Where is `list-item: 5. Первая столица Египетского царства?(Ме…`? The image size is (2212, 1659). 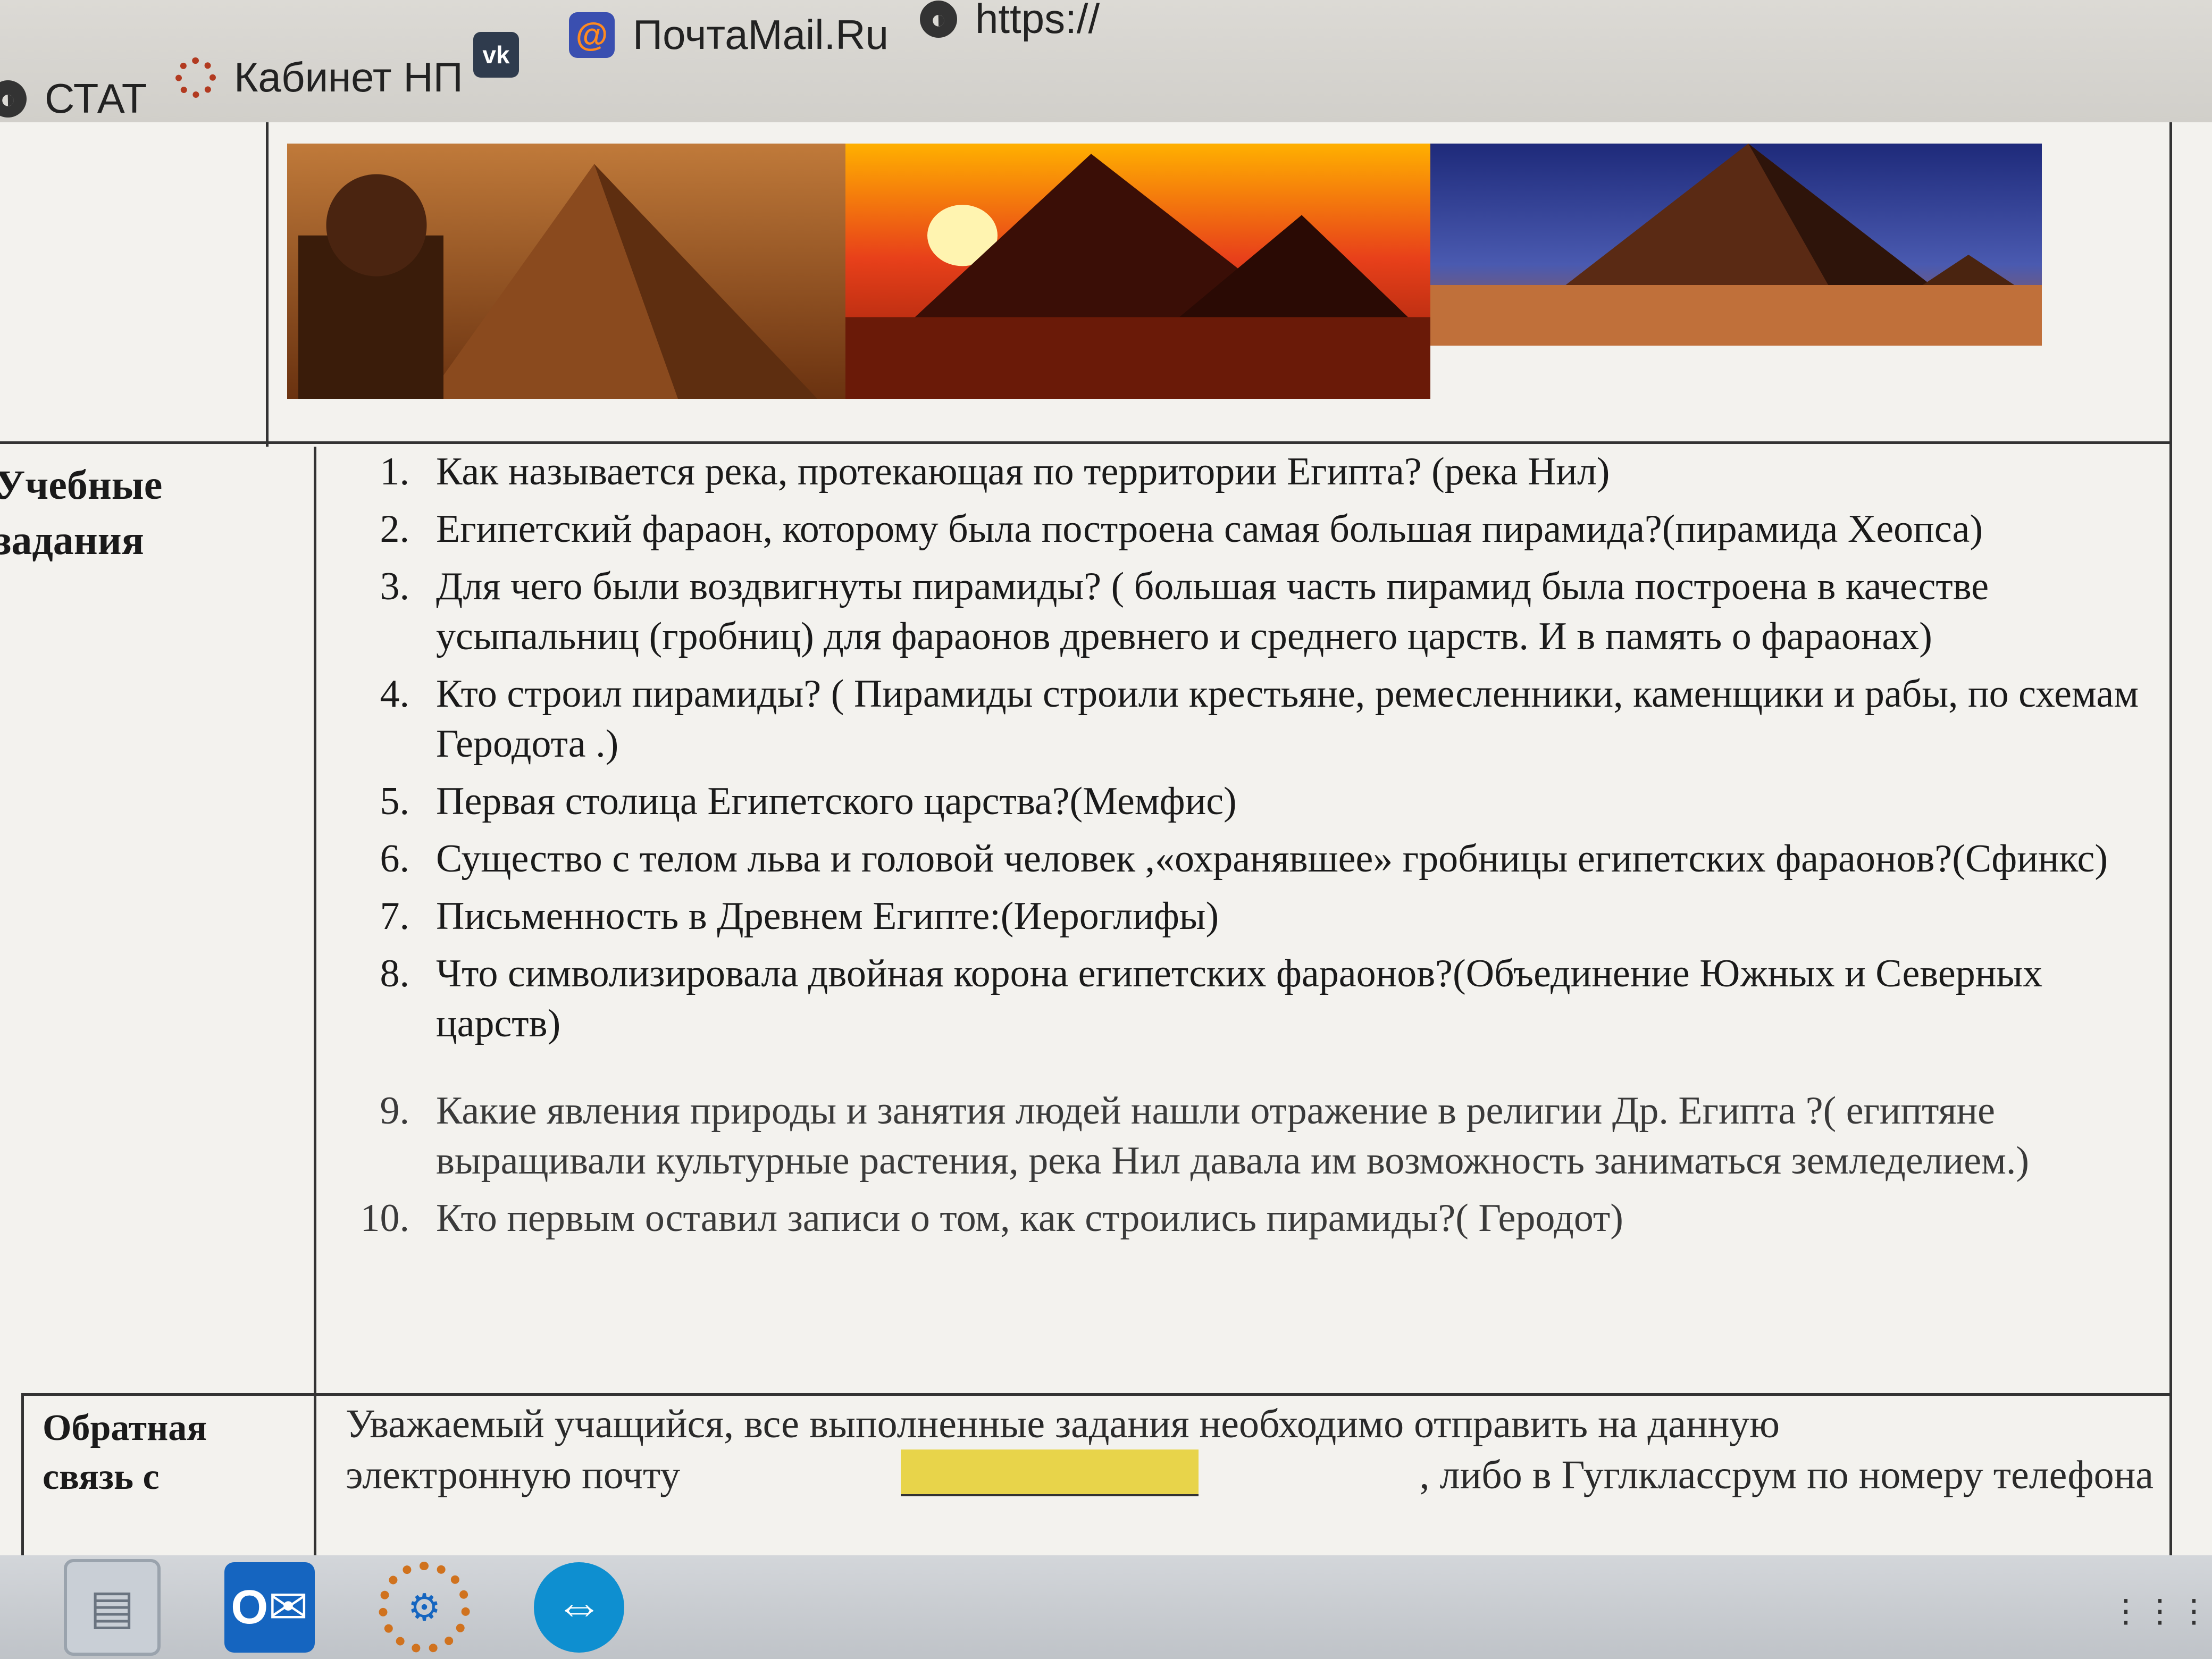 list-item: 5. Первая столица Египетского царства?(Ме… is located at coordinates (808, 801).